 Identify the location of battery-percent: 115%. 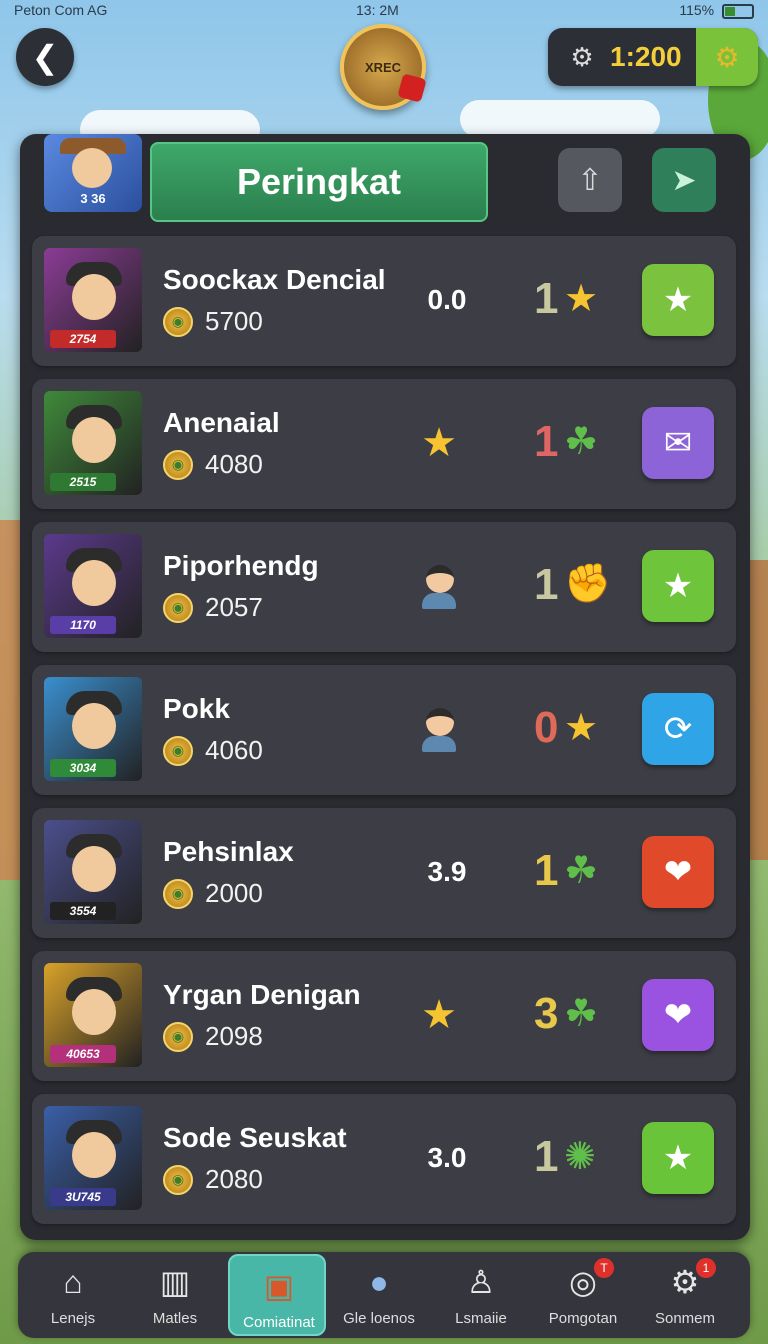
(697, 10).